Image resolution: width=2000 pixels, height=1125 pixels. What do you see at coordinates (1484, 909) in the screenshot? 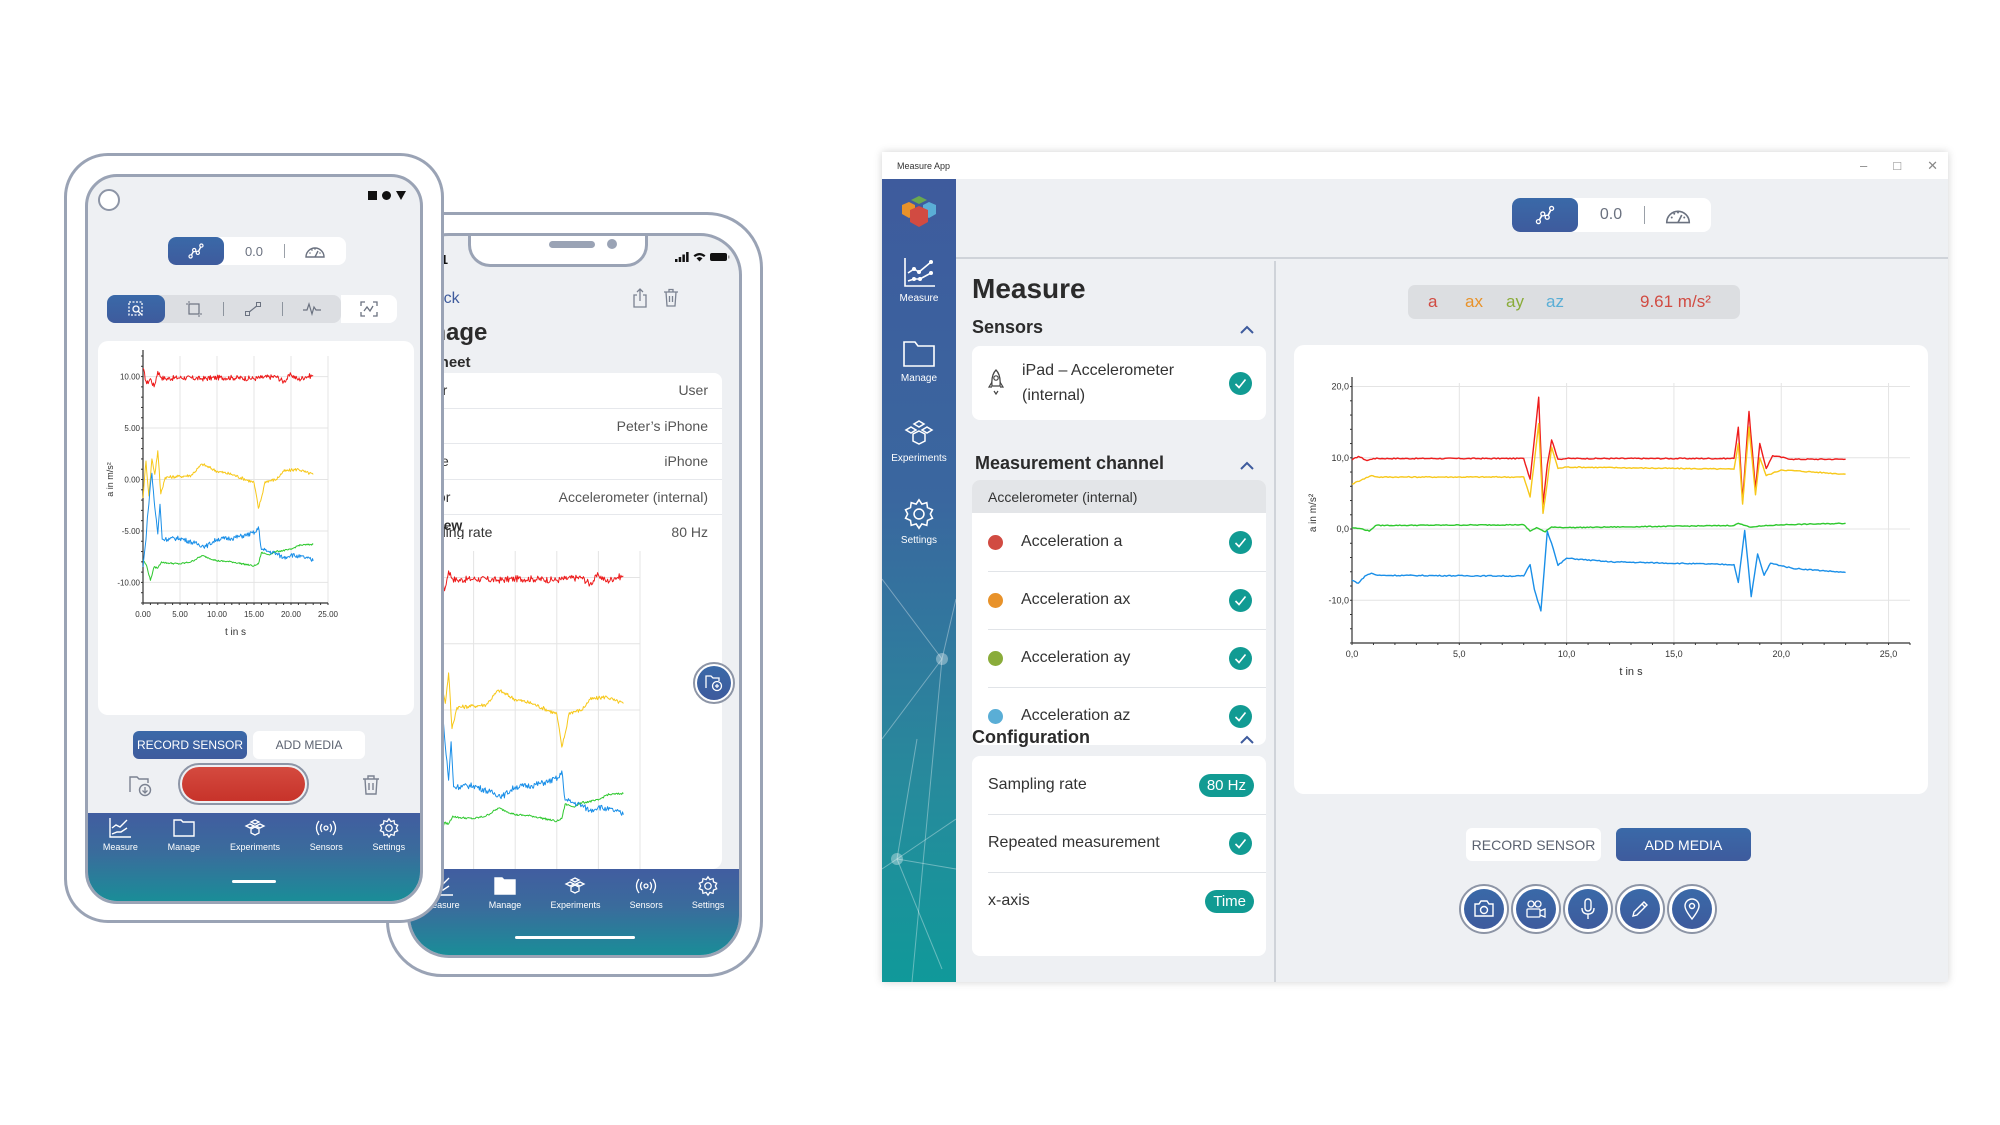
I see `camera-button` at bounding box center [1484, 909].